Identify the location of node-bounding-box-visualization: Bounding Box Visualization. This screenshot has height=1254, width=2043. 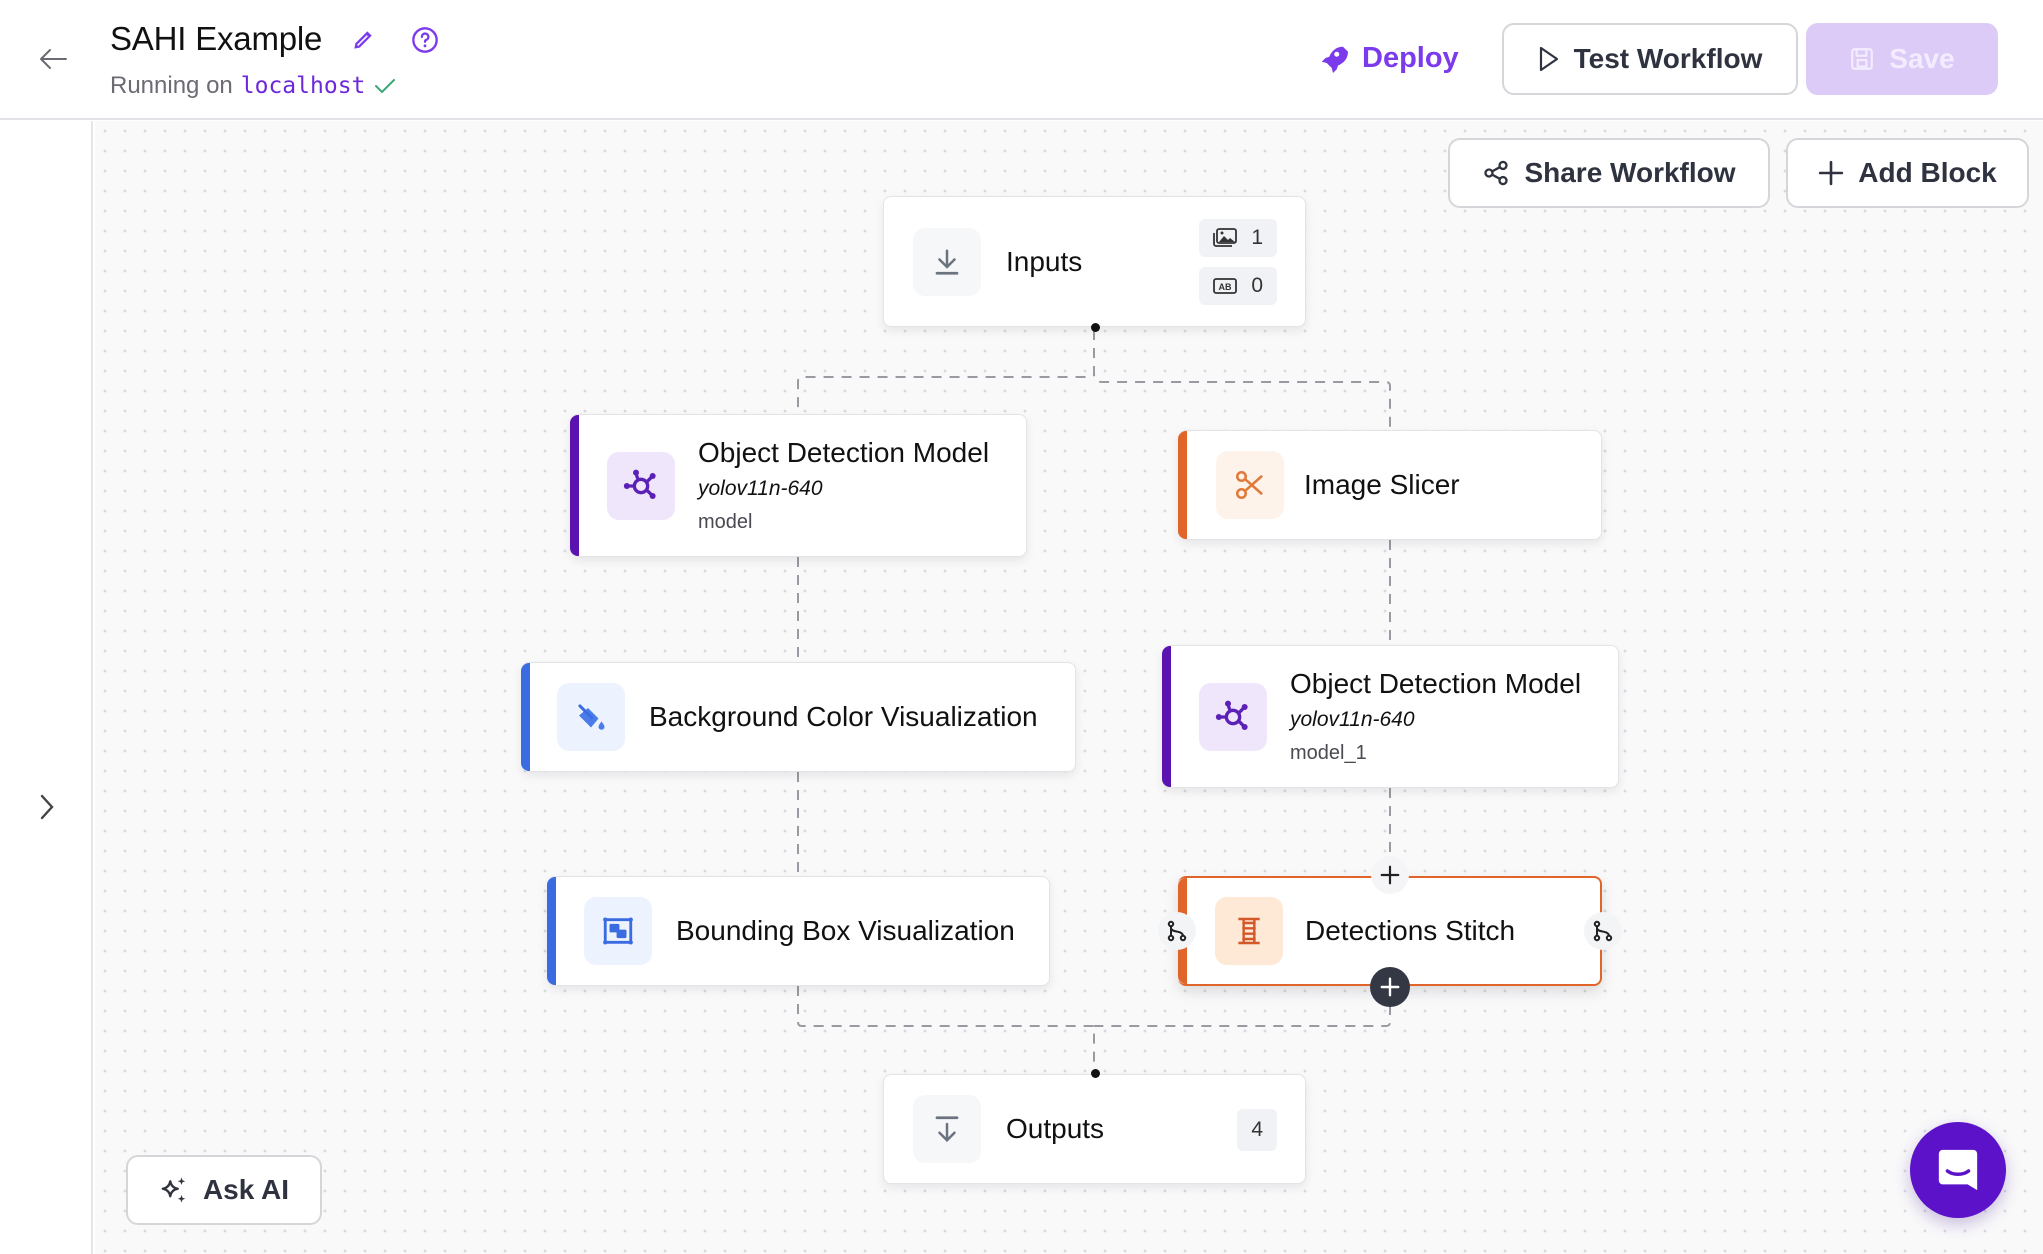
(798, 931).